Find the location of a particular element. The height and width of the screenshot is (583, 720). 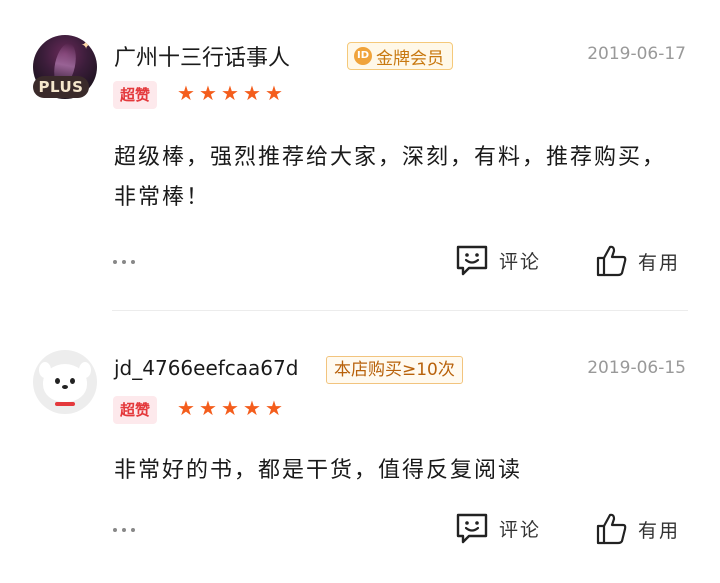

dog-mascot-icon is located at coordinates (65, 383).